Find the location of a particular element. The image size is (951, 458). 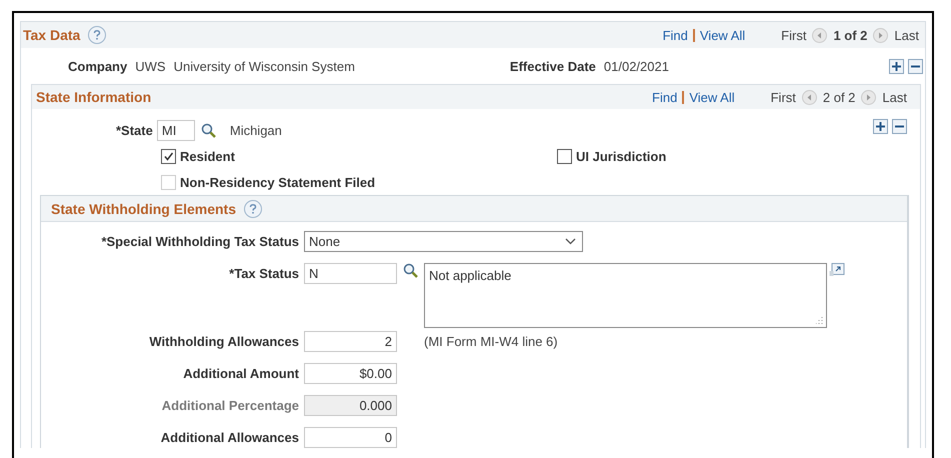

field-label: Effective Date is located at coordinates (553, 66).